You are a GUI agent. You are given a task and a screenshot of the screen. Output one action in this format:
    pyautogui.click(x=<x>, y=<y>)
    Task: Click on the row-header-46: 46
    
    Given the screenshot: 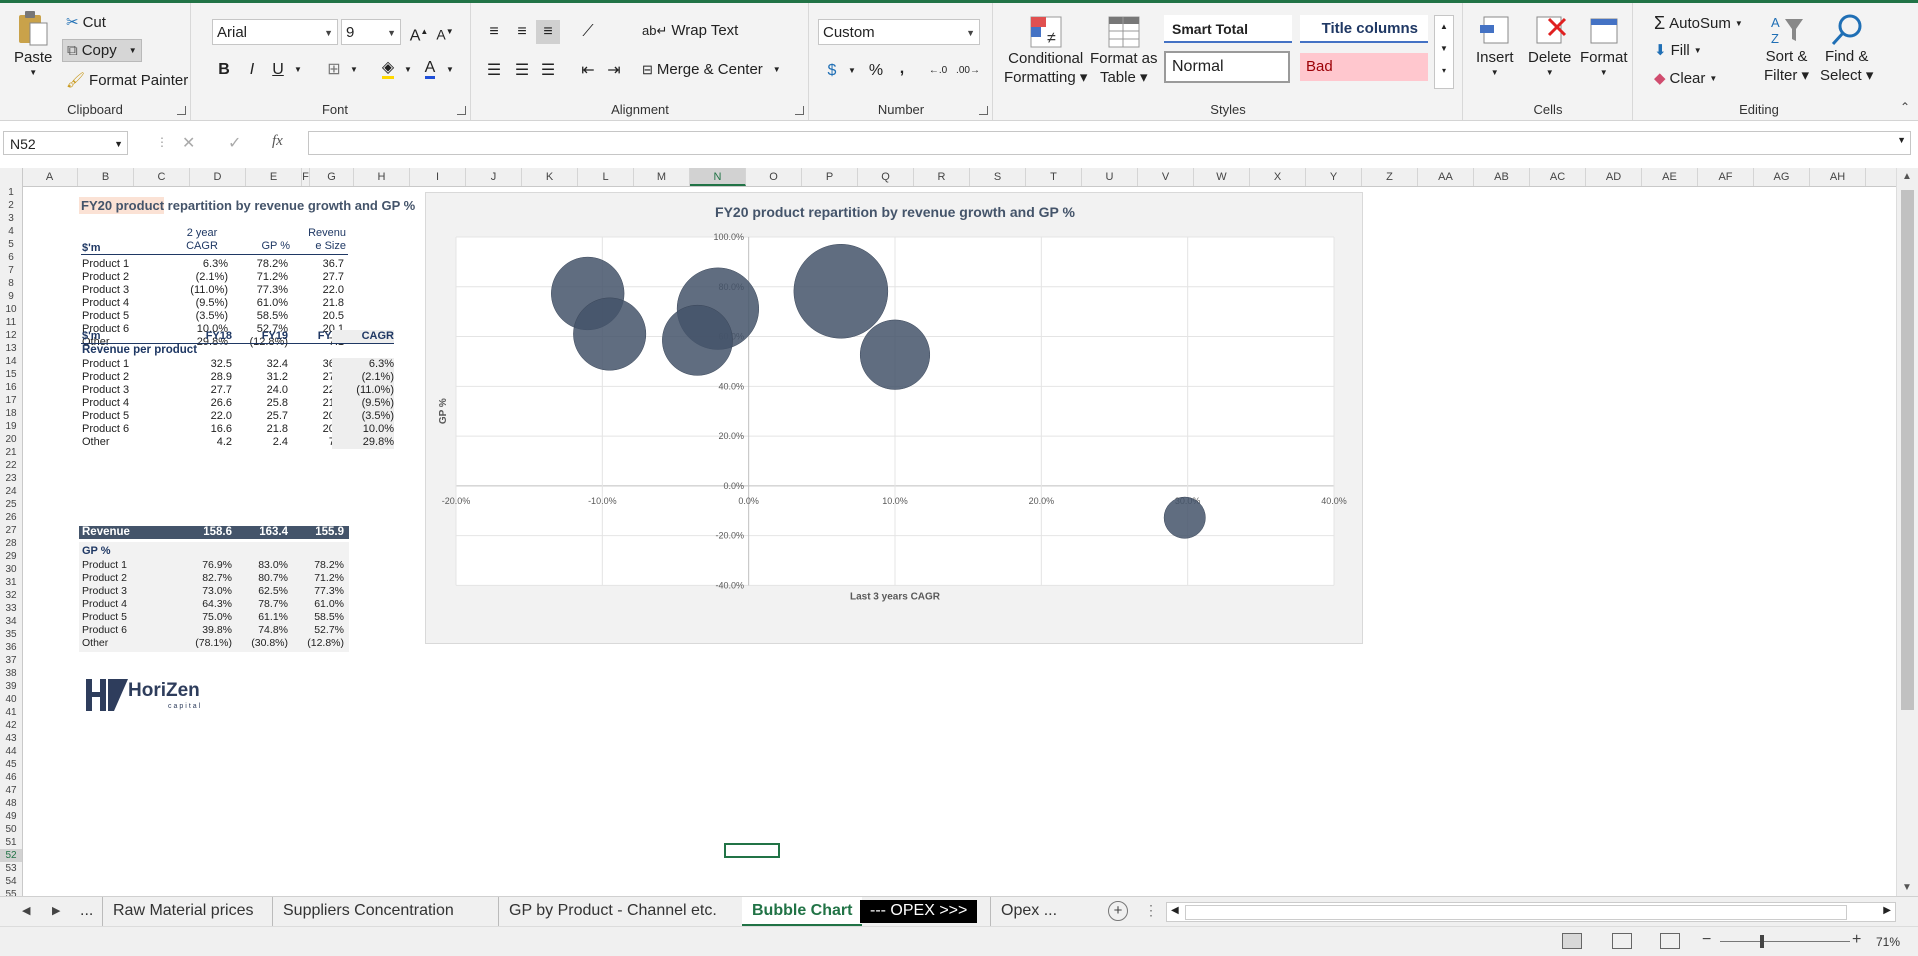 What is the action you would take?
    pyautogui.click(x=11, y=777)
    